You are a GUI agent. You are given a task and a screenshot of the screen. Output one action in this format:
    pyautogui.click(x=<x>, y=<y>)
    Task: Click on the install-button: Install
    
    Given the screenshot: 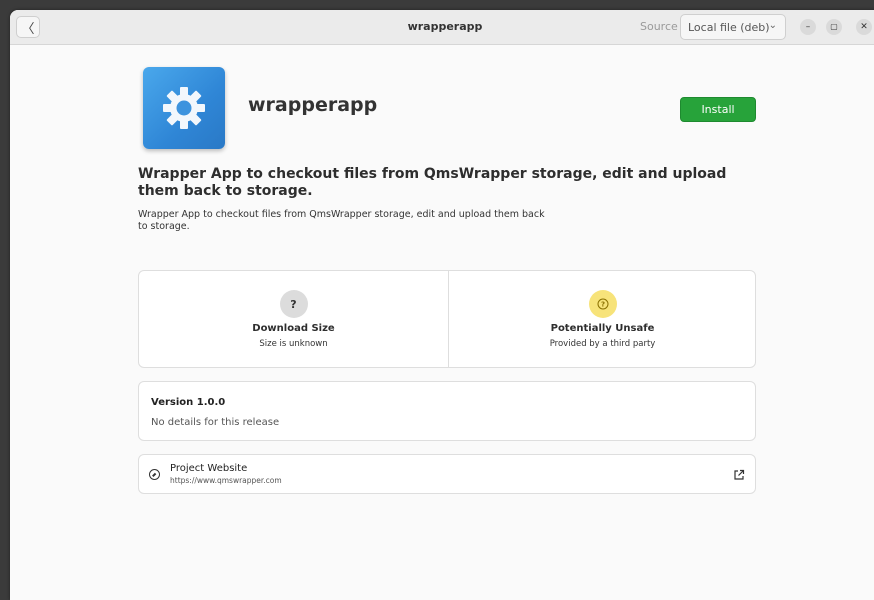 What is the action you would take?
    pyautogui.click(x=718, y=109)
    